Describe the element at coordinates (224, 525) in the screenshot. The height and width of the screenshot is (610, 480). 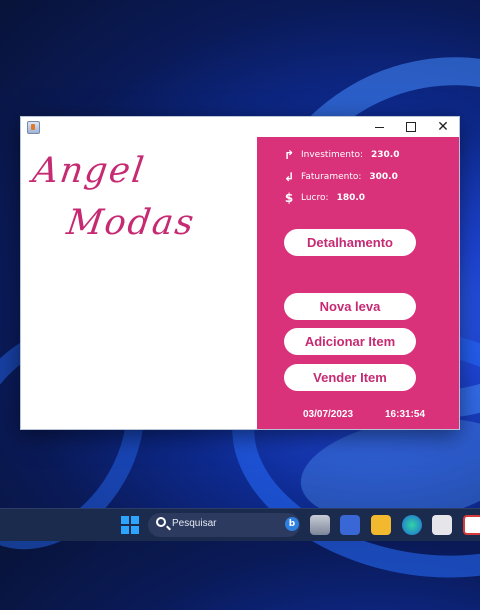
I see `taskbar-search: Pesquisar b` at that location.